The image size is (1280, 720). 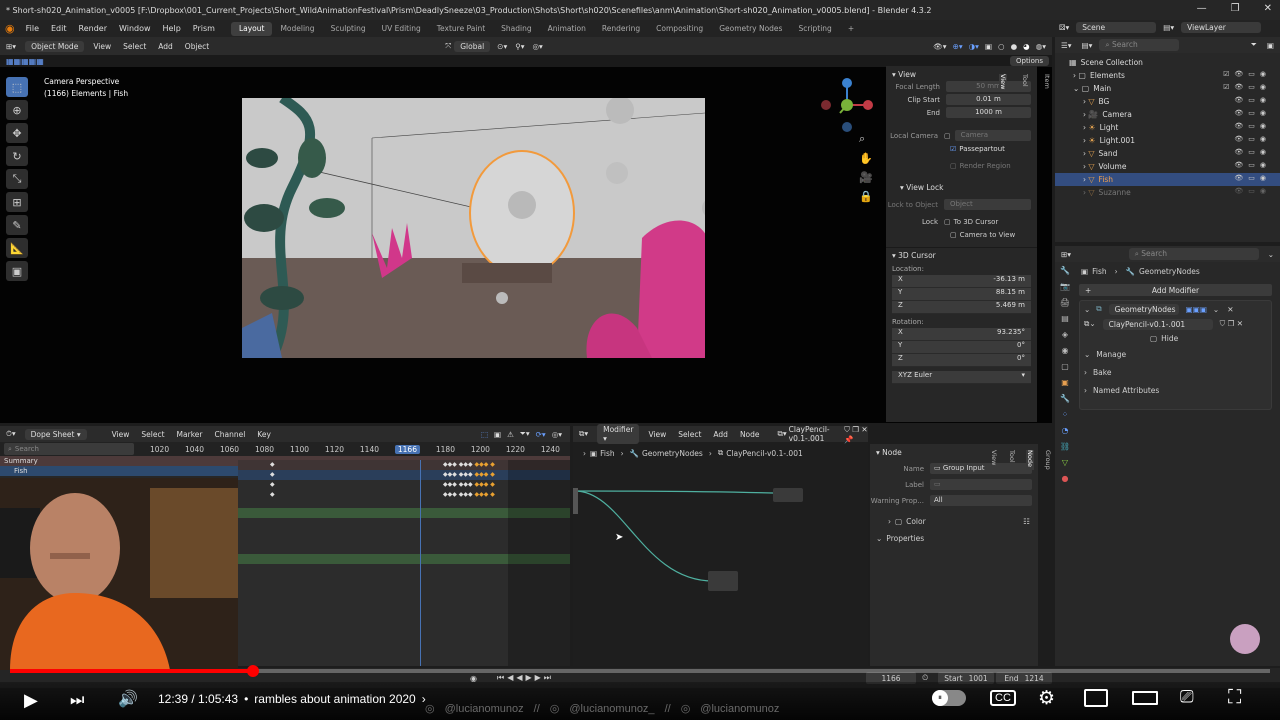 I want to click on modifier-name-field: GeometryNodes, so click(x=1143, y=309).